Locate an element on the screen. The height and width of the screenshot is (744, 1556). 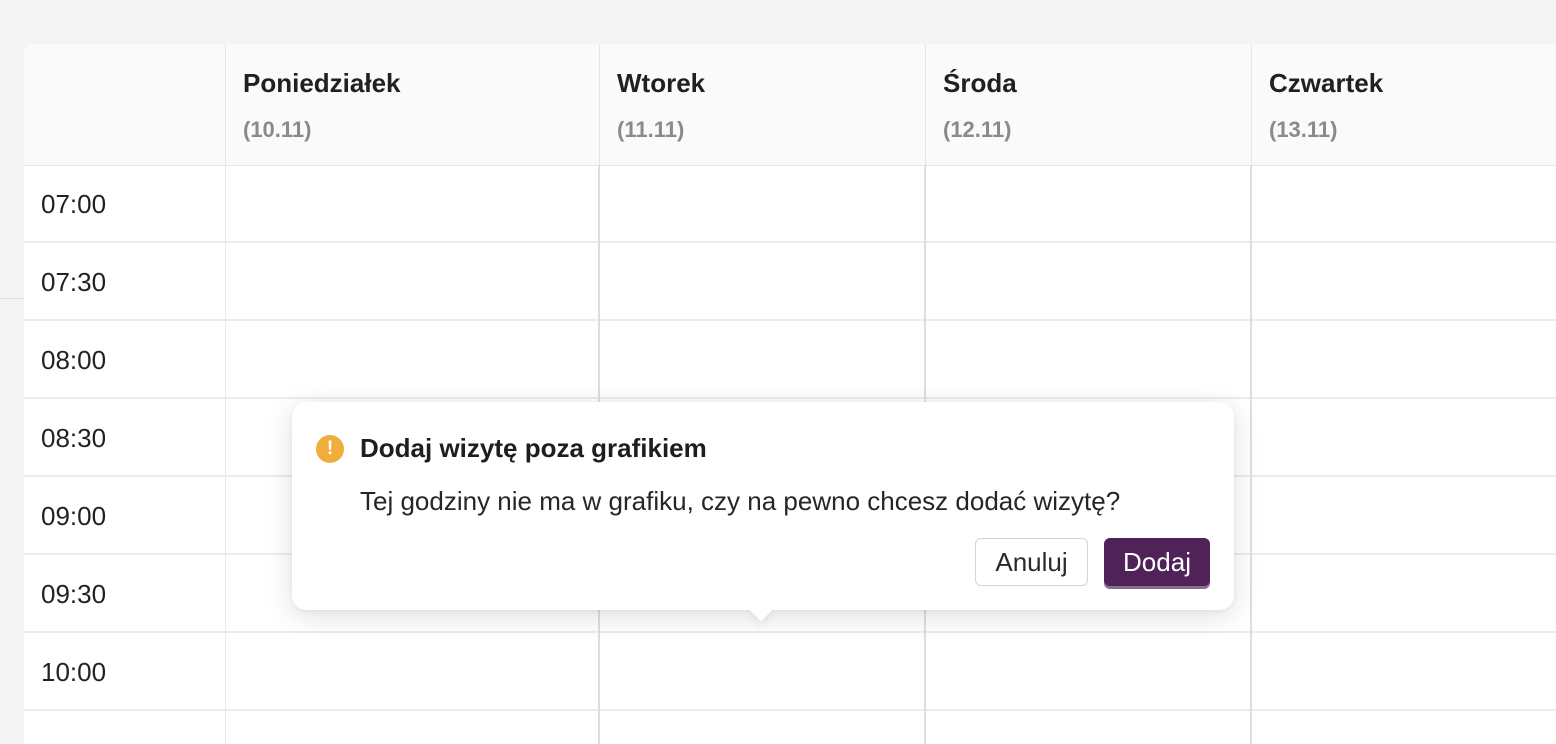
time-row: 07:30 is located at coordinates (790, 282).